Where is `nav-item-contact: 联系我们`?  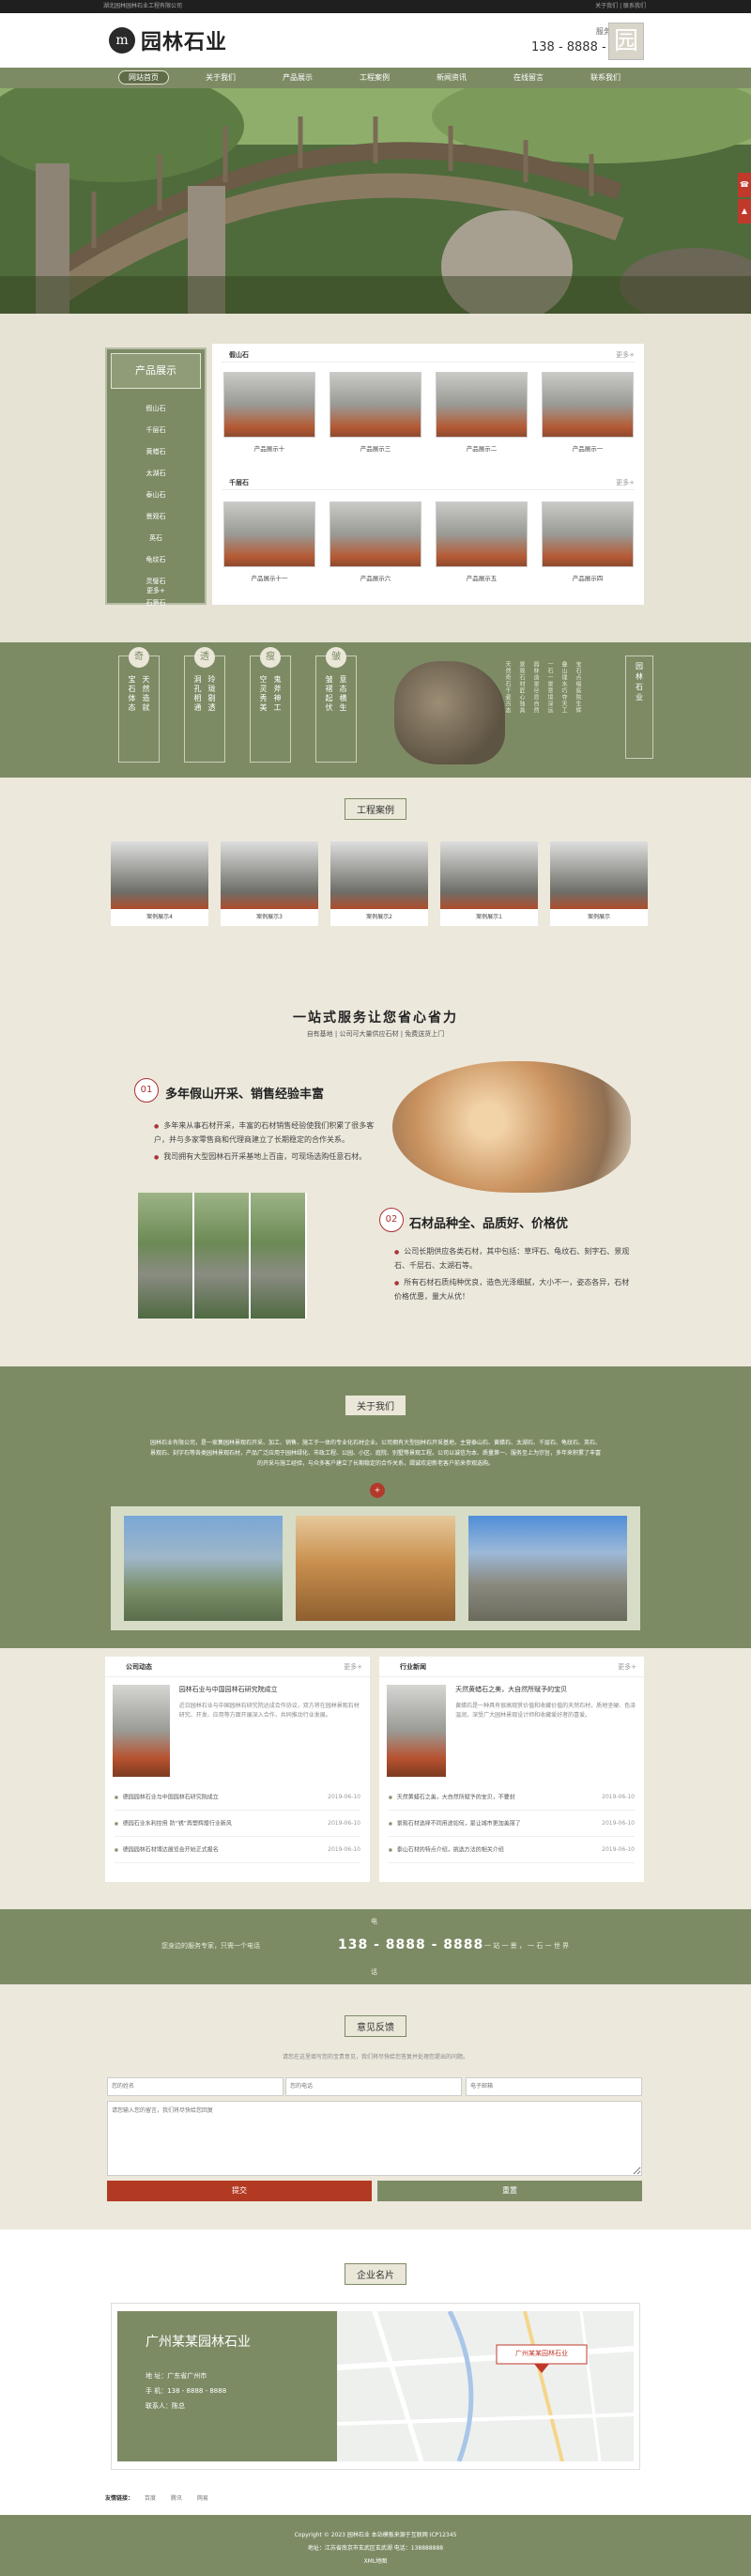
nav-item-contact: 联系我们 is located at coordinates (605, 78).